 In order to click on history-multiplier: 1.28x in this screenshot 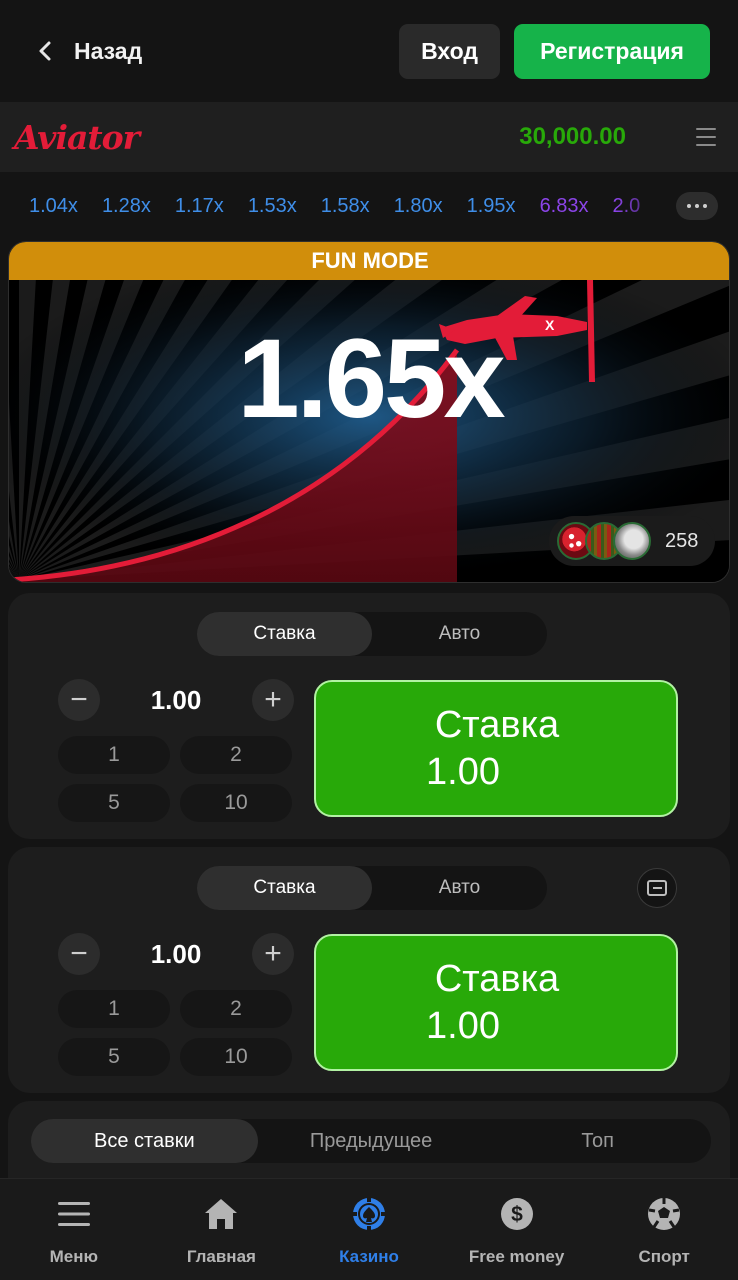, I will do `click(126, 206)`.